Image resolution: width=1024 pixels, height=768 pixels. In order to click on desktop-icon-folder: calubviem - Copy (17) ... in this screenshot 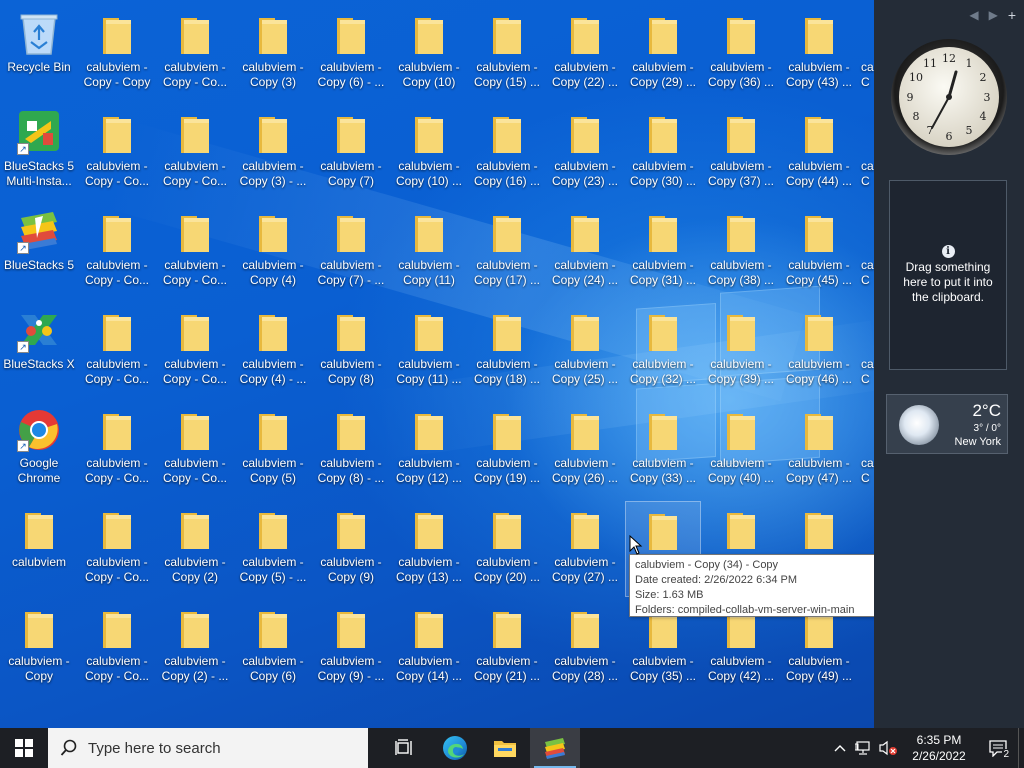, I will do `click(507, 252)`.